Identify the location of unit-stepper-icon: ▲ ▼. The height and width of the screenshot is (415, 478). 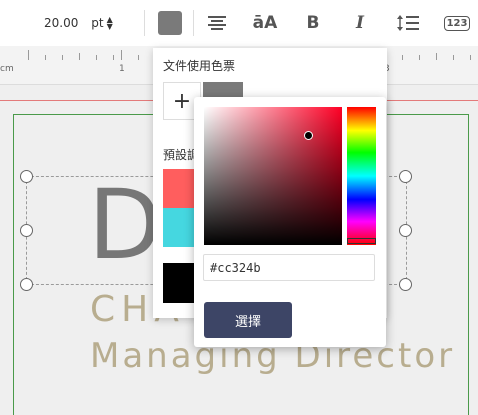
(110, 23).